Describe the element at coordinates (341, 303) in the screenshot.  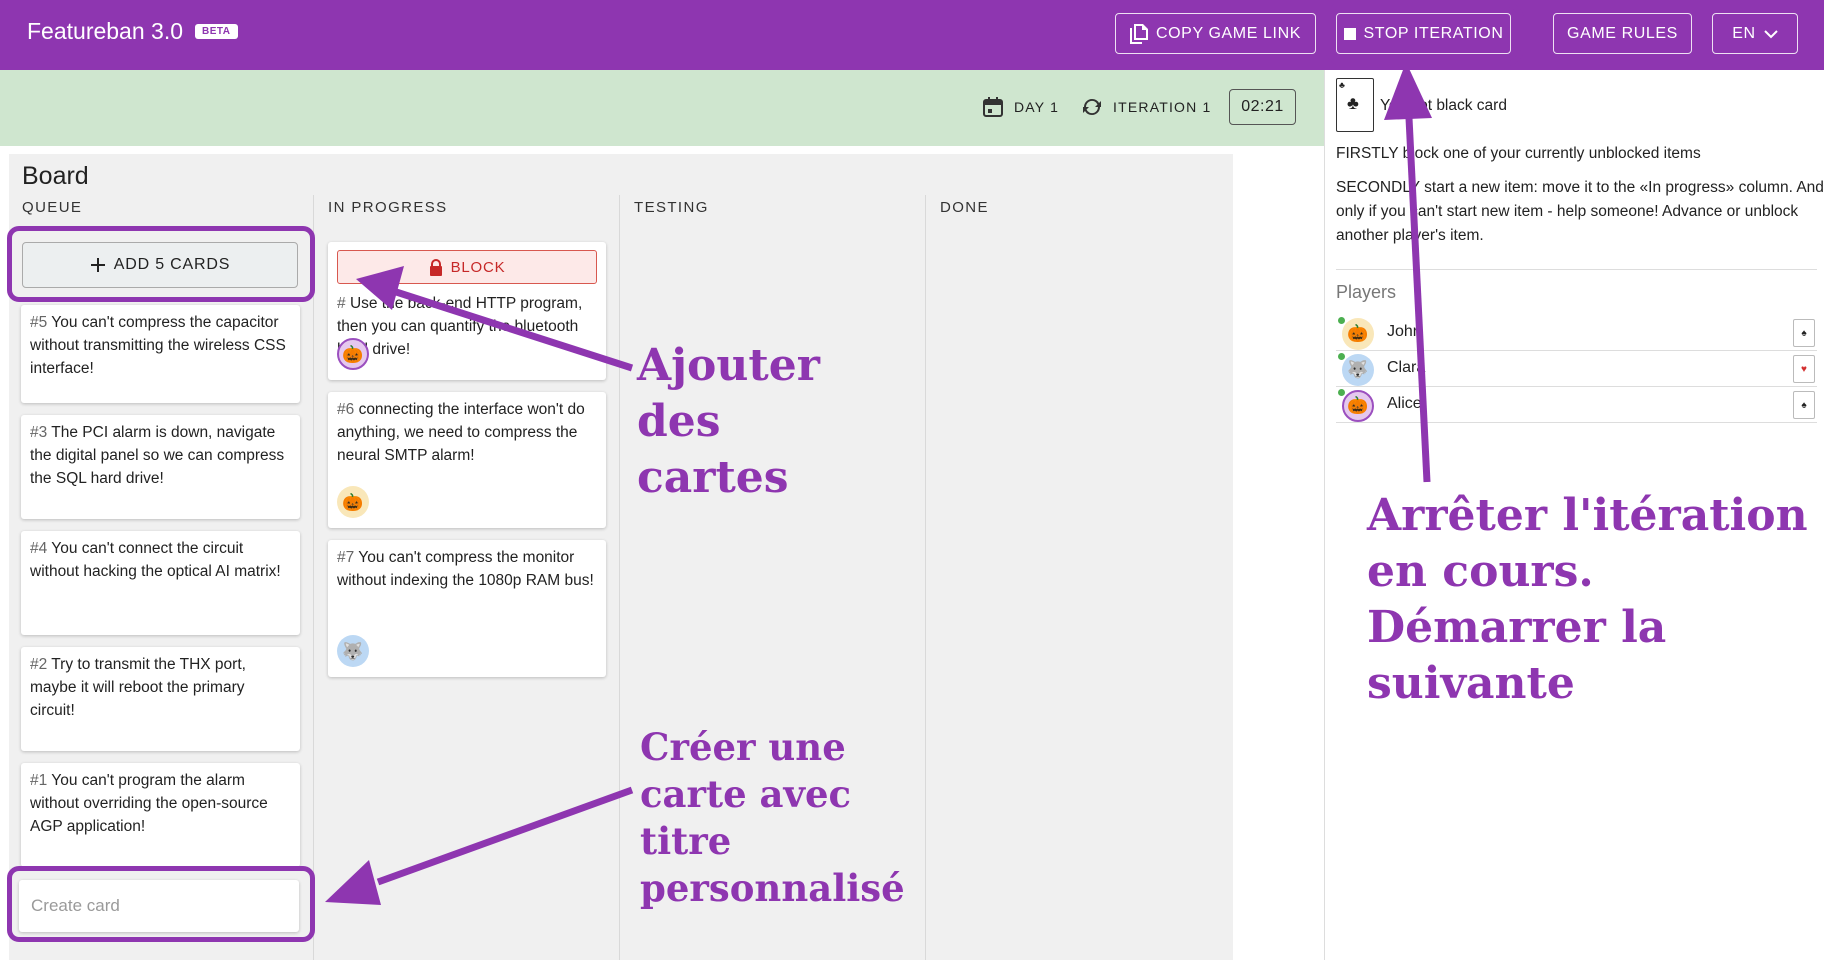
I see `card-number: #` at that location.